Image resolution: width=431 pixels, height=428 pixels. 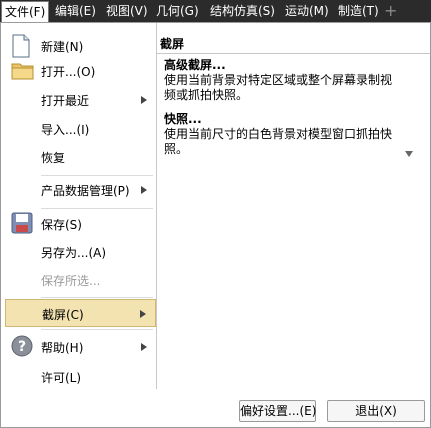 I want to click on submenu-entry-snapshot: 快照... 使用当前尺寸的白色背景对模型窗口抓拍快照。, so click(x=284, y=134).